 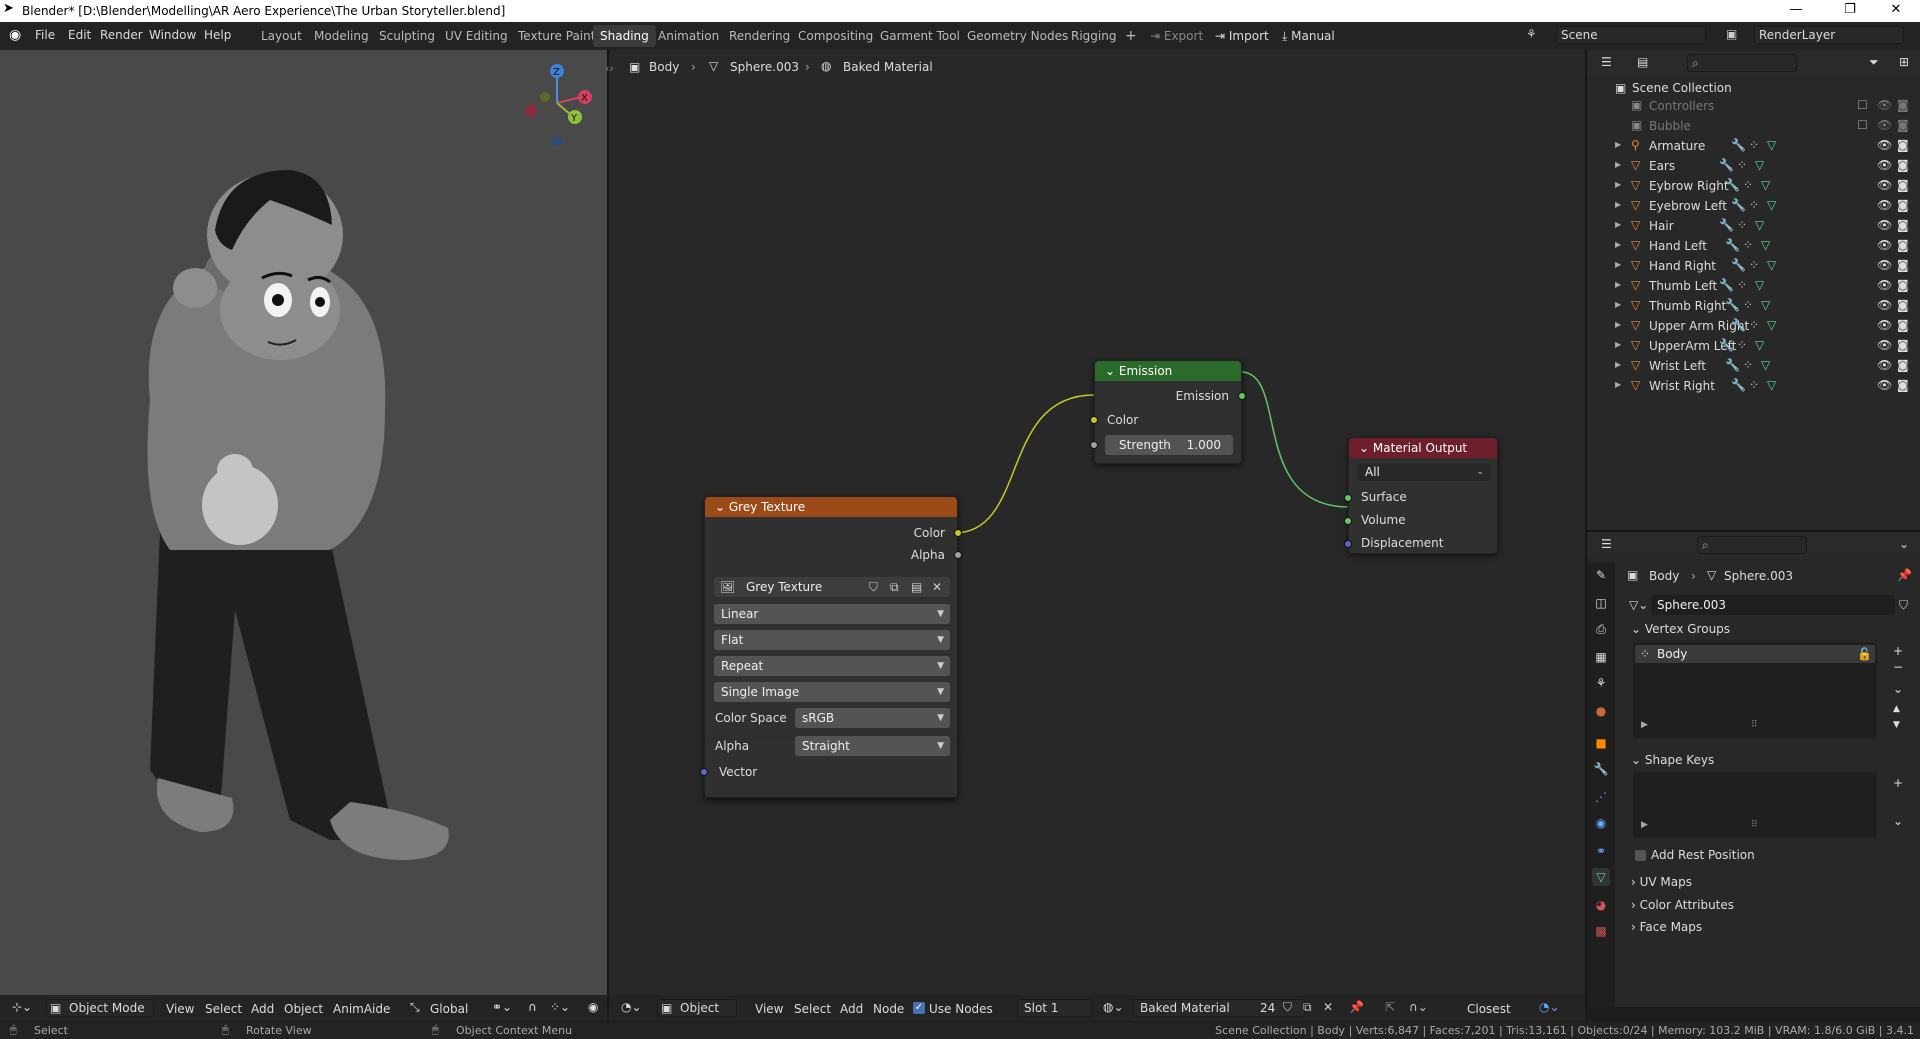 What do you see at coordinates (1168, 412) in the screenshot?
I see `emission-node: ⌄ Emission Emission Color Strength 1.000` at bounding box center [1168, 412].